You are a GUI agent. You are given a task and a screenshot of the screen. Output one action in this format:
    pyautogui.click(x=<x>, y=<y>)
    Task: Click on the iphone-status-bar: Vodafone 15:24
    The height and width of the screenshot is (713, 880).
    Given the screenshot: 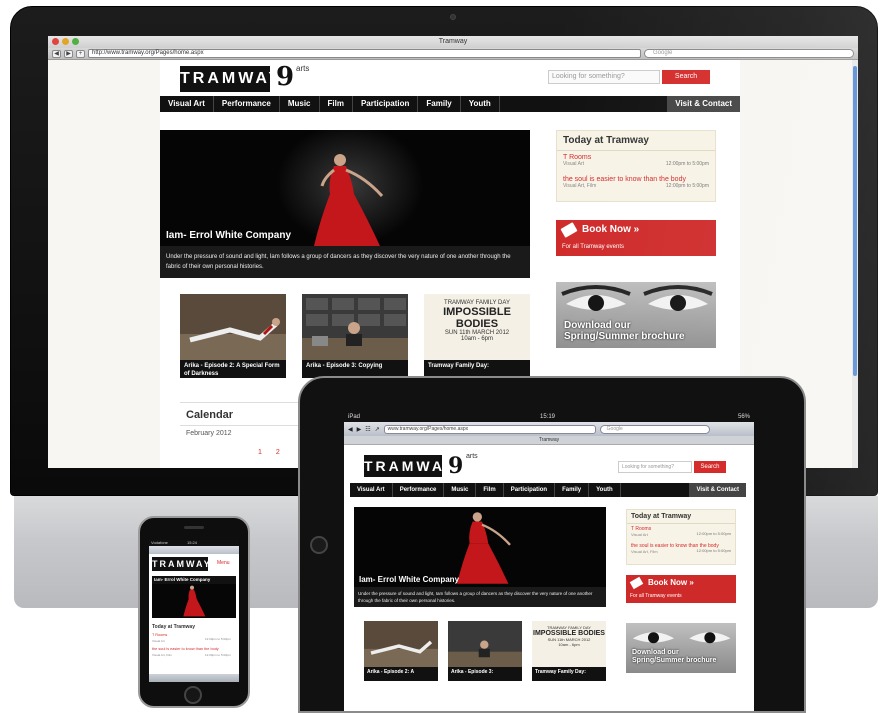 What is the action you would take?
    pyautogui.click(x=194, y=543)
    